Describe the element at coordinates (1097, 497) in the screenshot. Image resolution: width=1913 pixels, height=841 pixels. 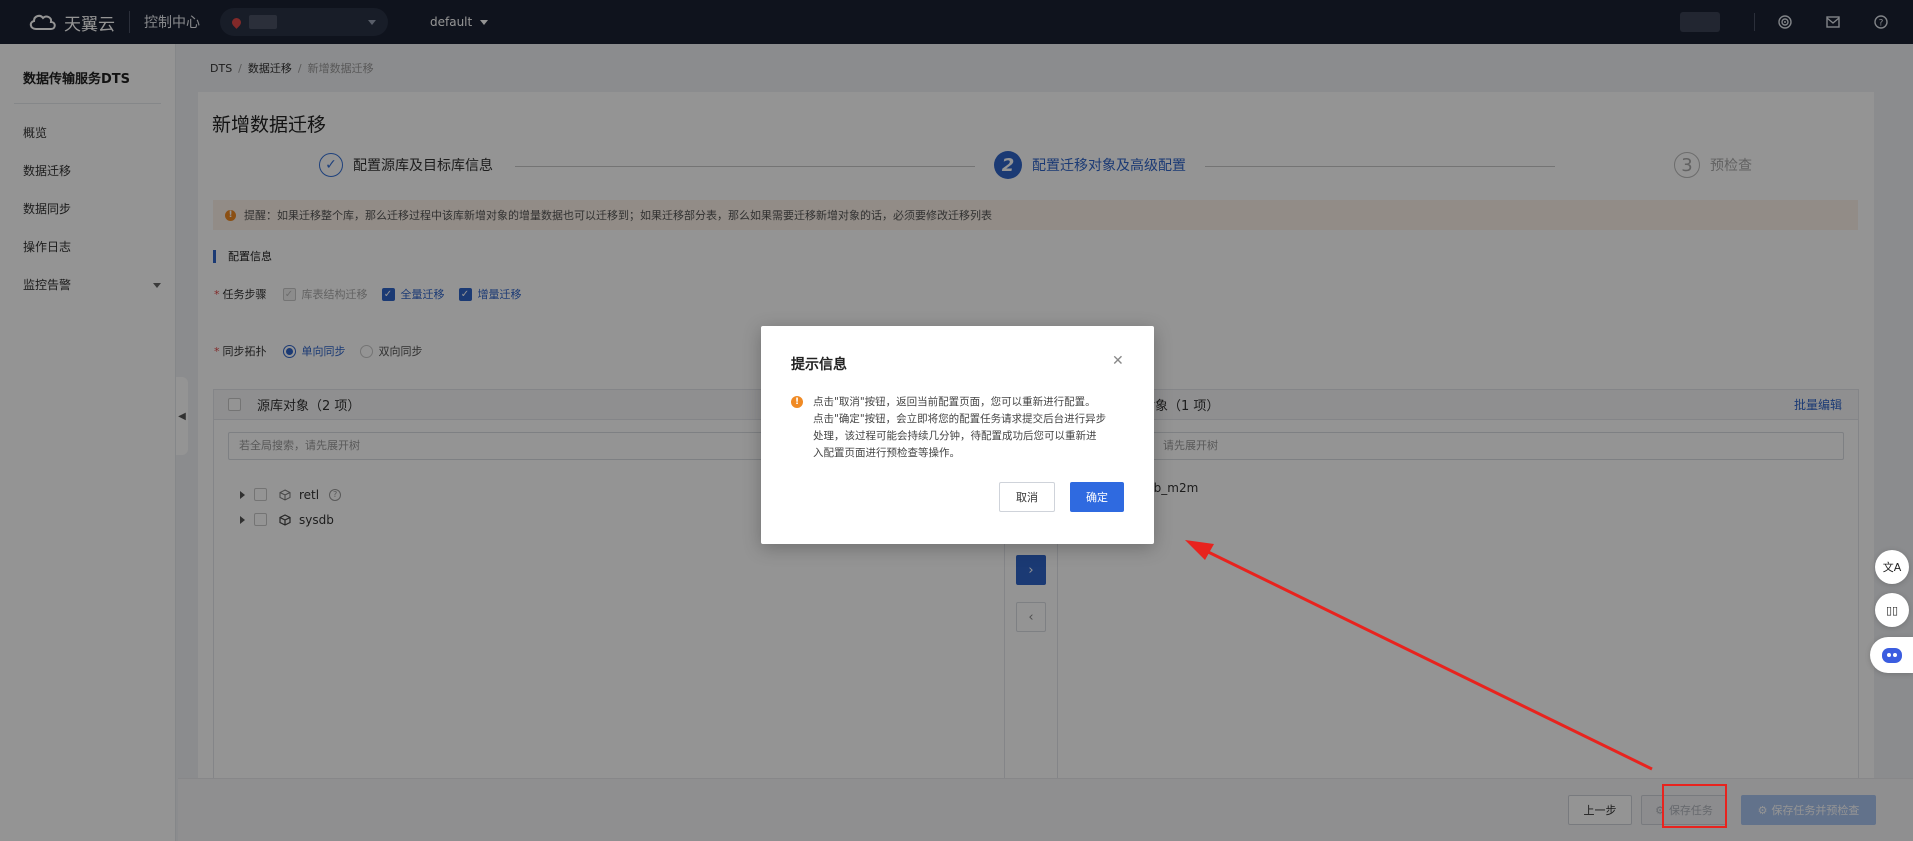
I see `confirm-button: 确定` at that location.